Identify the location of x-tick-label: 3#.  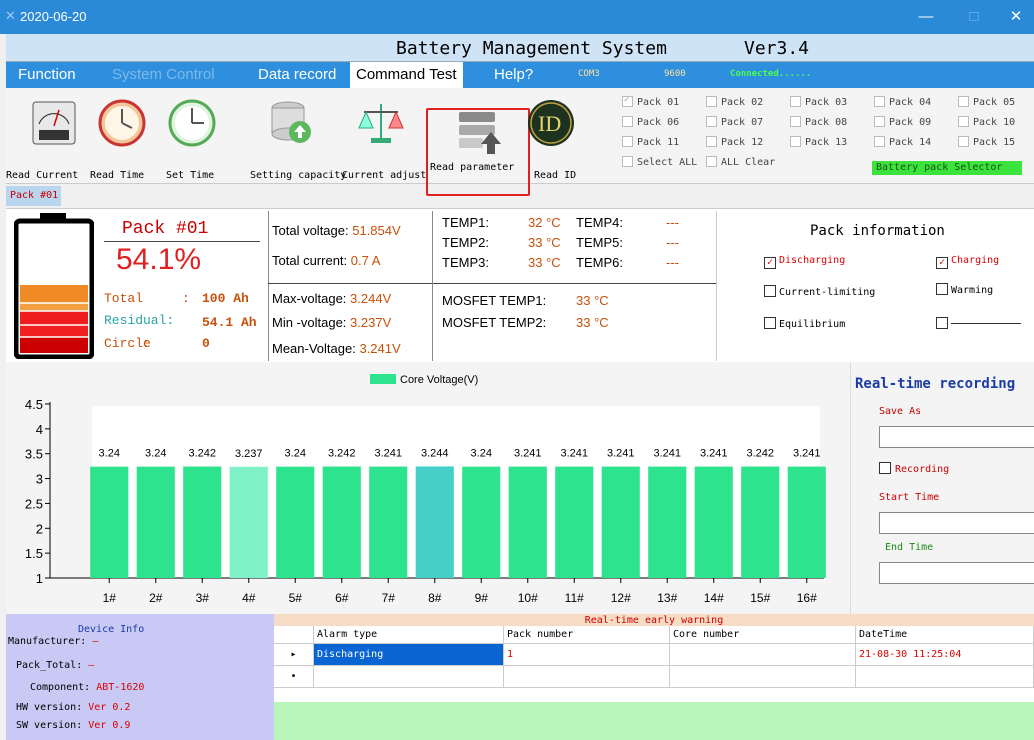
(203, 598).